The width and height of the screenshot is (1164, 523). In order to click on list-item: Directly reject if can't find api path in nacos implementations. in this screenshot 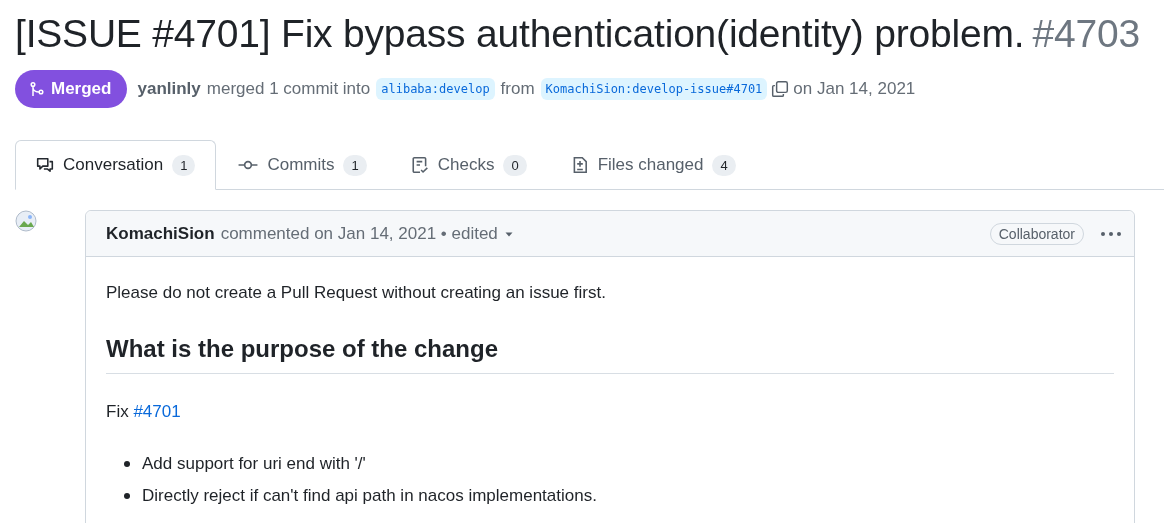, I will do `click(369, 496)`.